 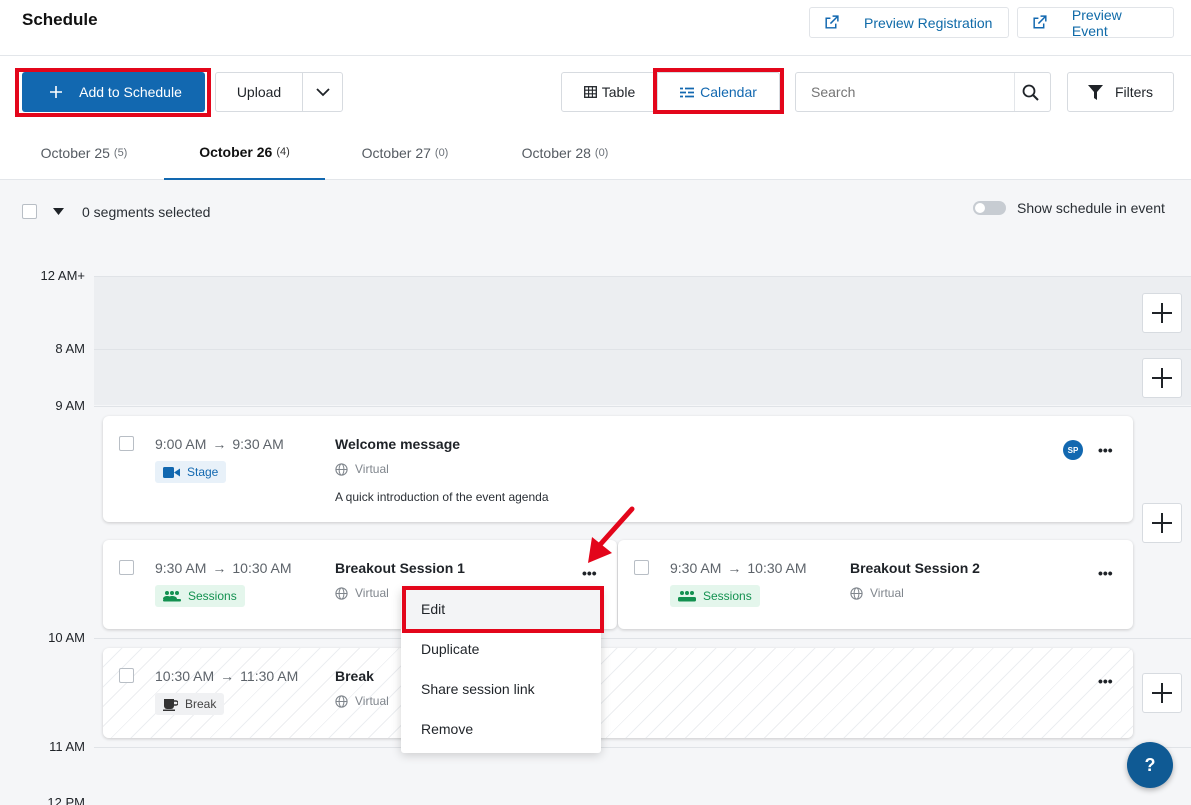 What do you see at coordinates (67, 746) in the screenshot?
I see `time-label: 11 AM` at bounding box center [67, 746].